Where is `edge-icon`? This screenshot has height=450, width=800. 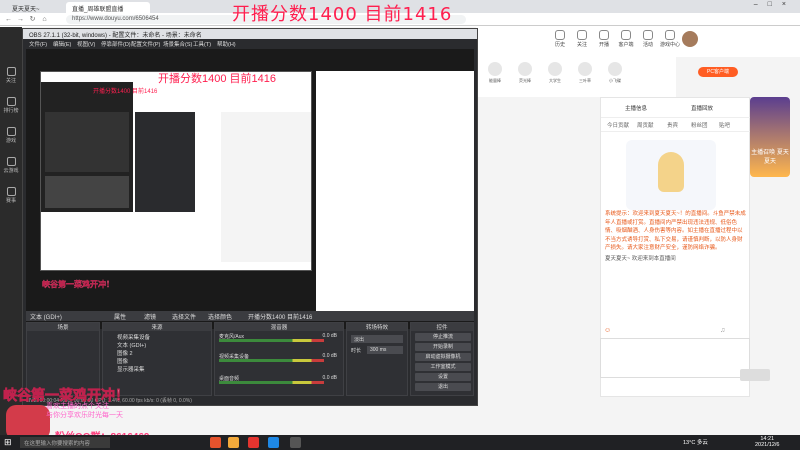
edge-icon is located at coordinates (273, 442).